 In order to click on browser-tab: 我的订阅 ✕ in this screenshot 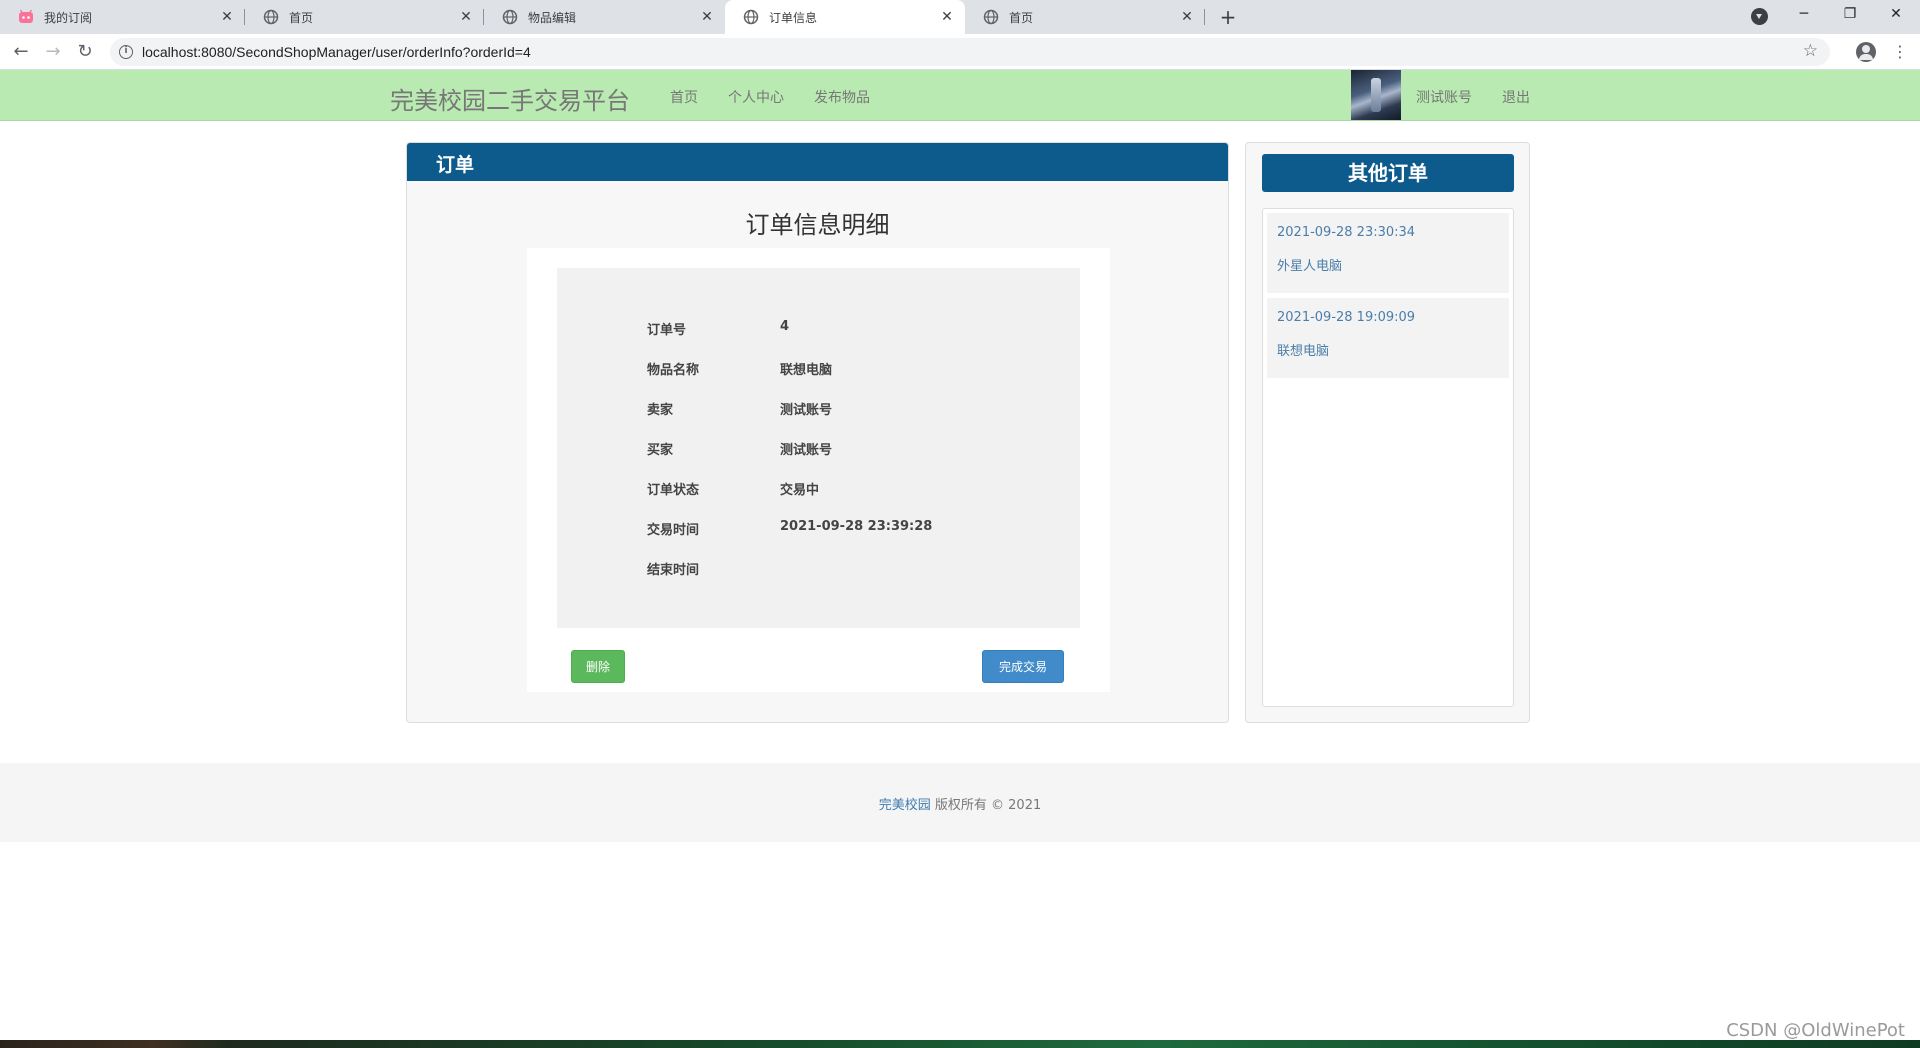, I will do `click(122, 17)`.